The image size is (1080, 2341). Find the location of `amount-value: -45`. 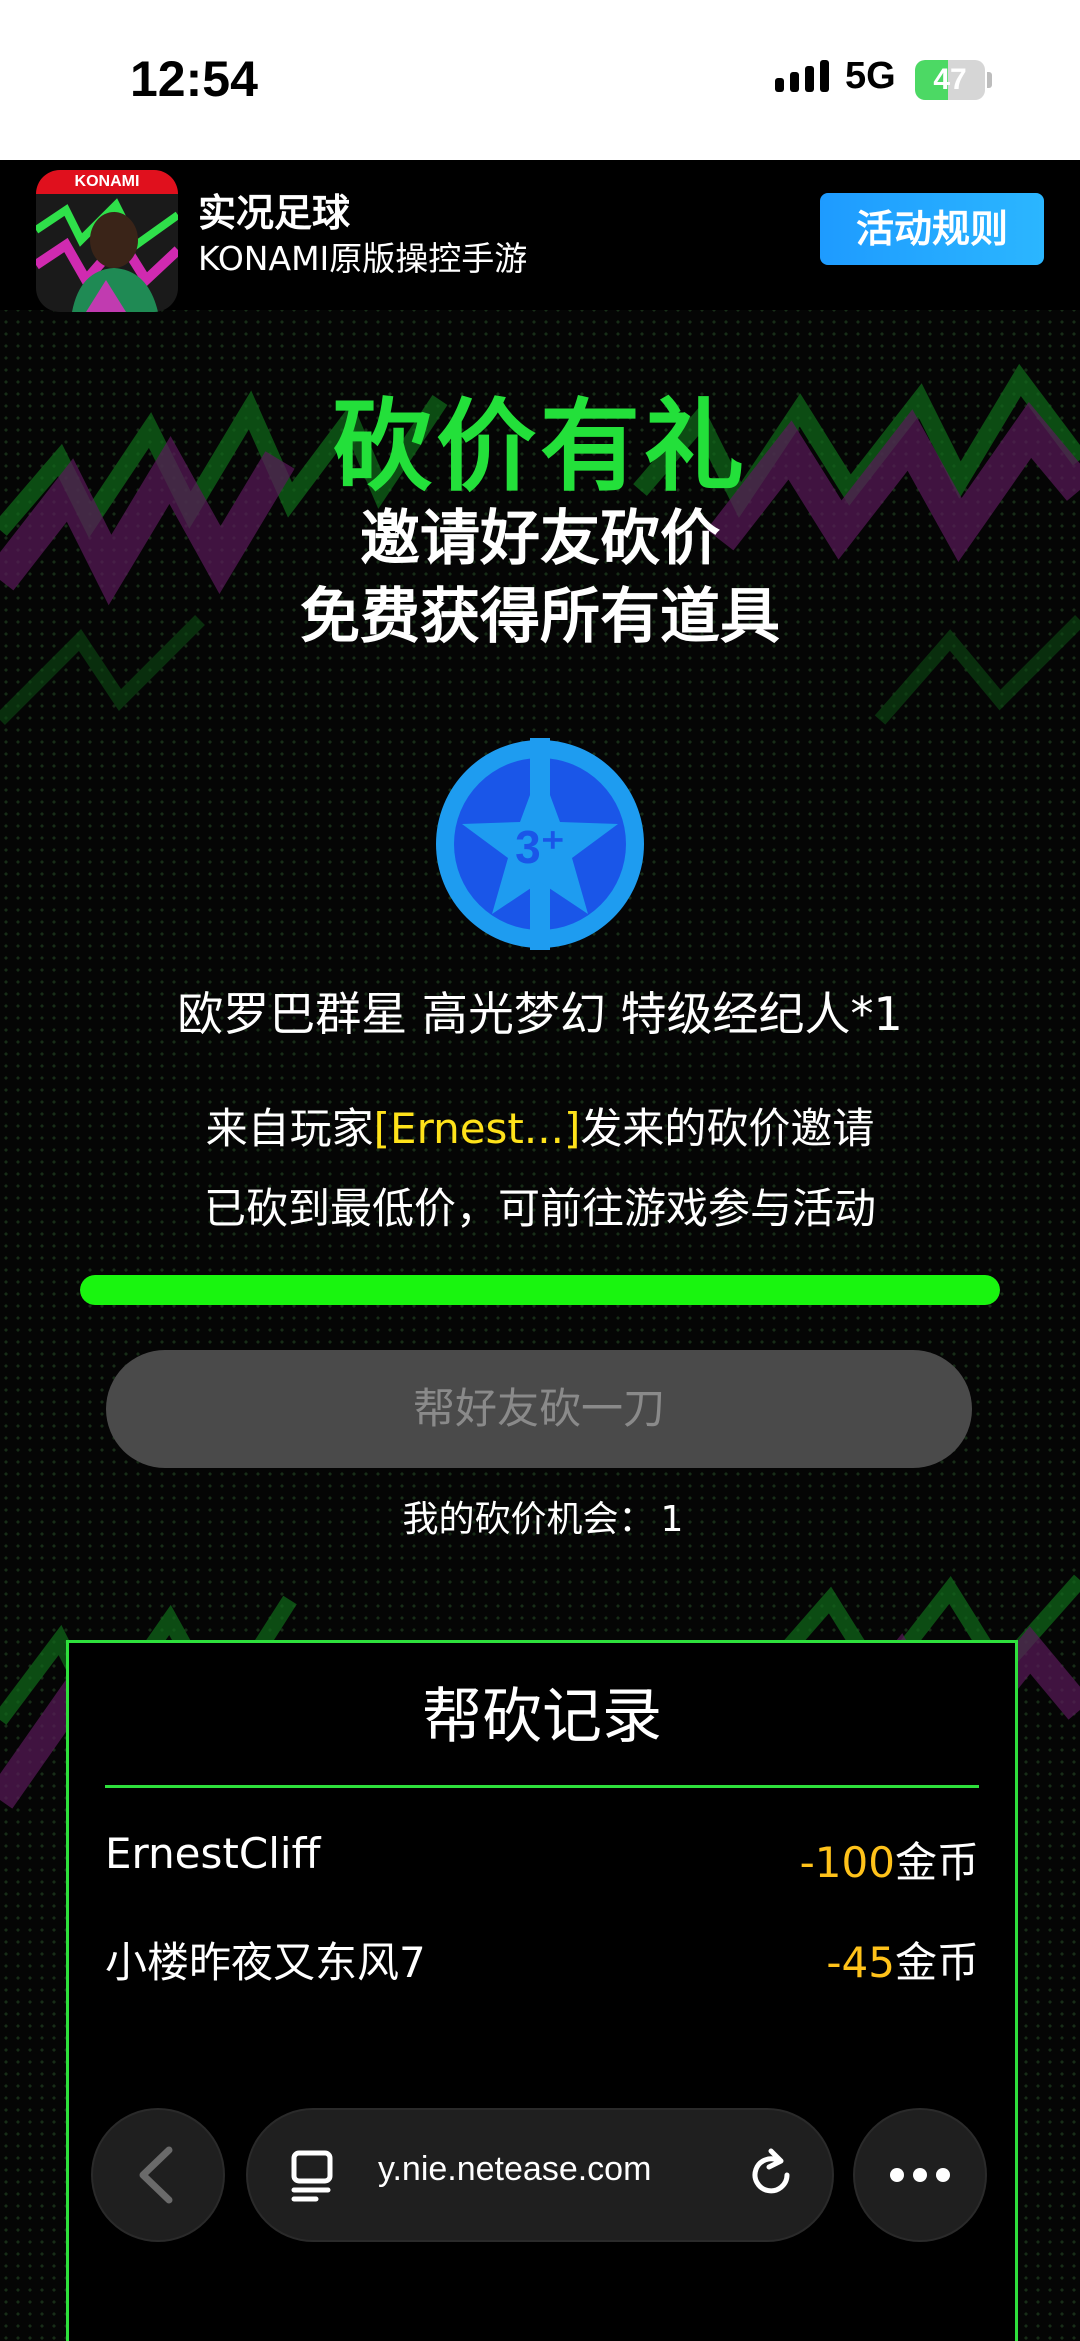

amount-value: -45 is located at coordinates (860, 1962).